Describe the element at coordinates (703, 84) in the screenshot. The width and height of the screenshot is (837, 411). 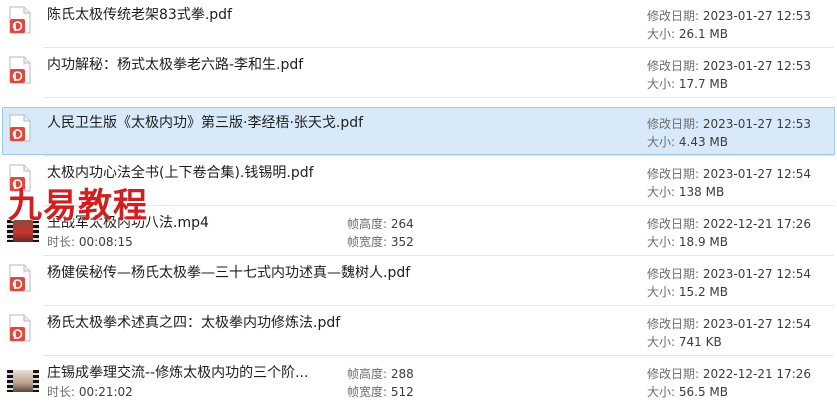
I see `size-value: 17.7 MB` at that location.